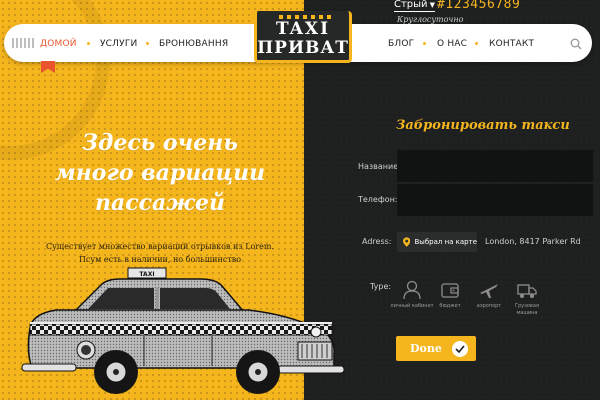  I want to click on name-input, so click(495, 166).